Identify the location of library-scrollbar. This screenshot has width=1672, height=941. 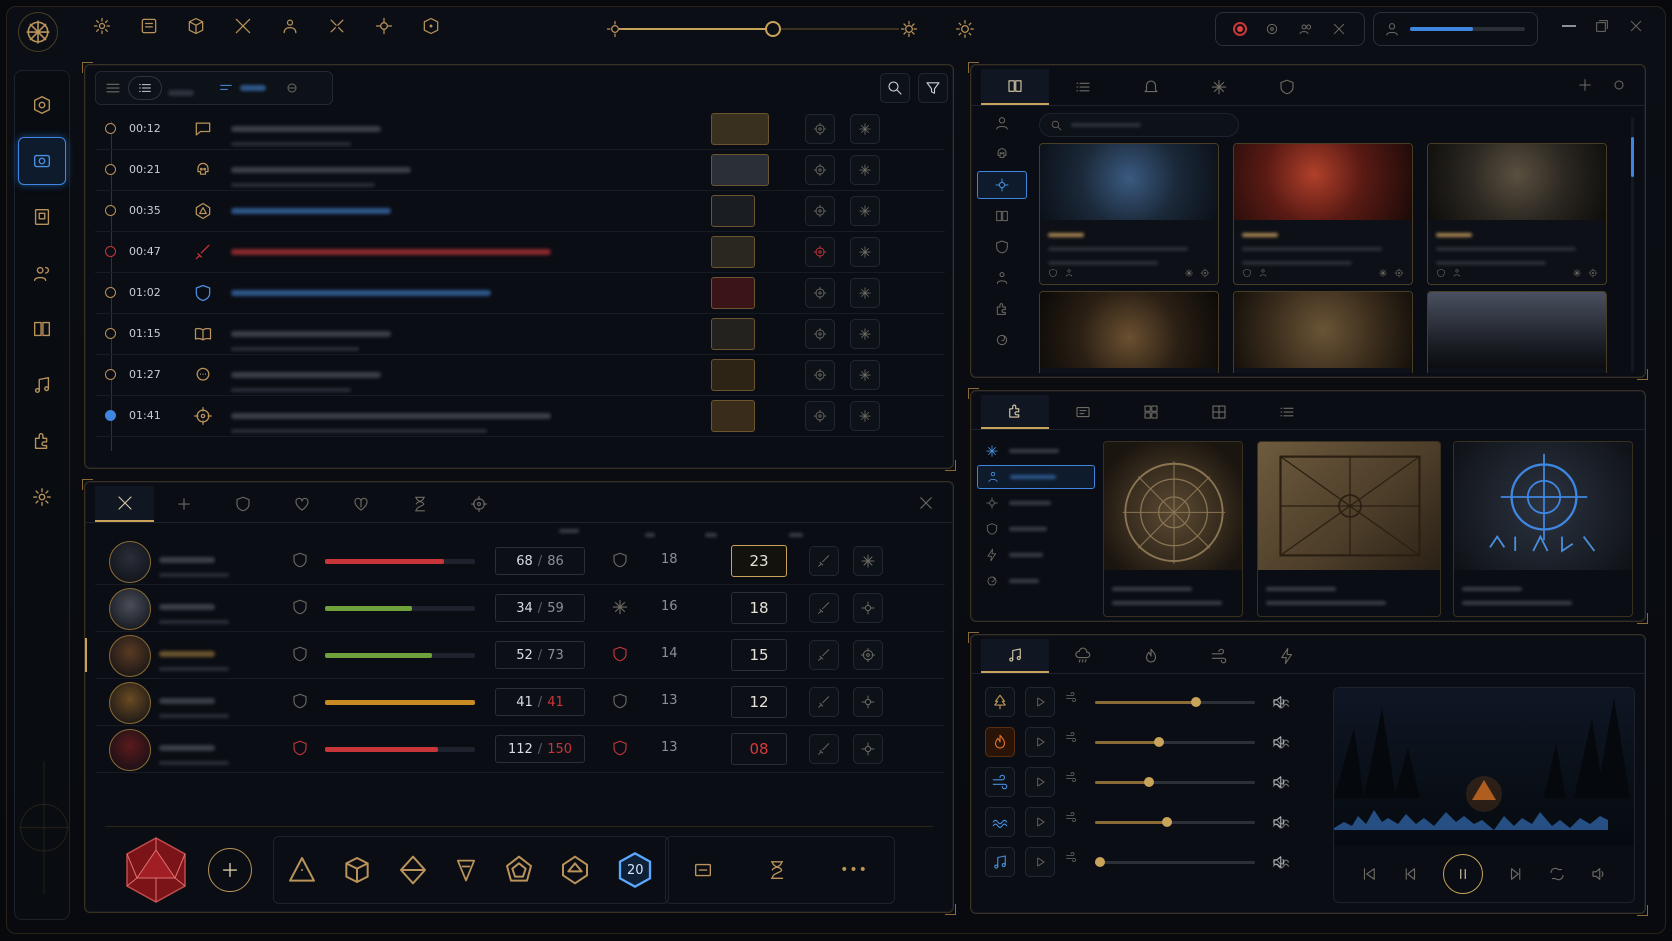
(1632, 244).